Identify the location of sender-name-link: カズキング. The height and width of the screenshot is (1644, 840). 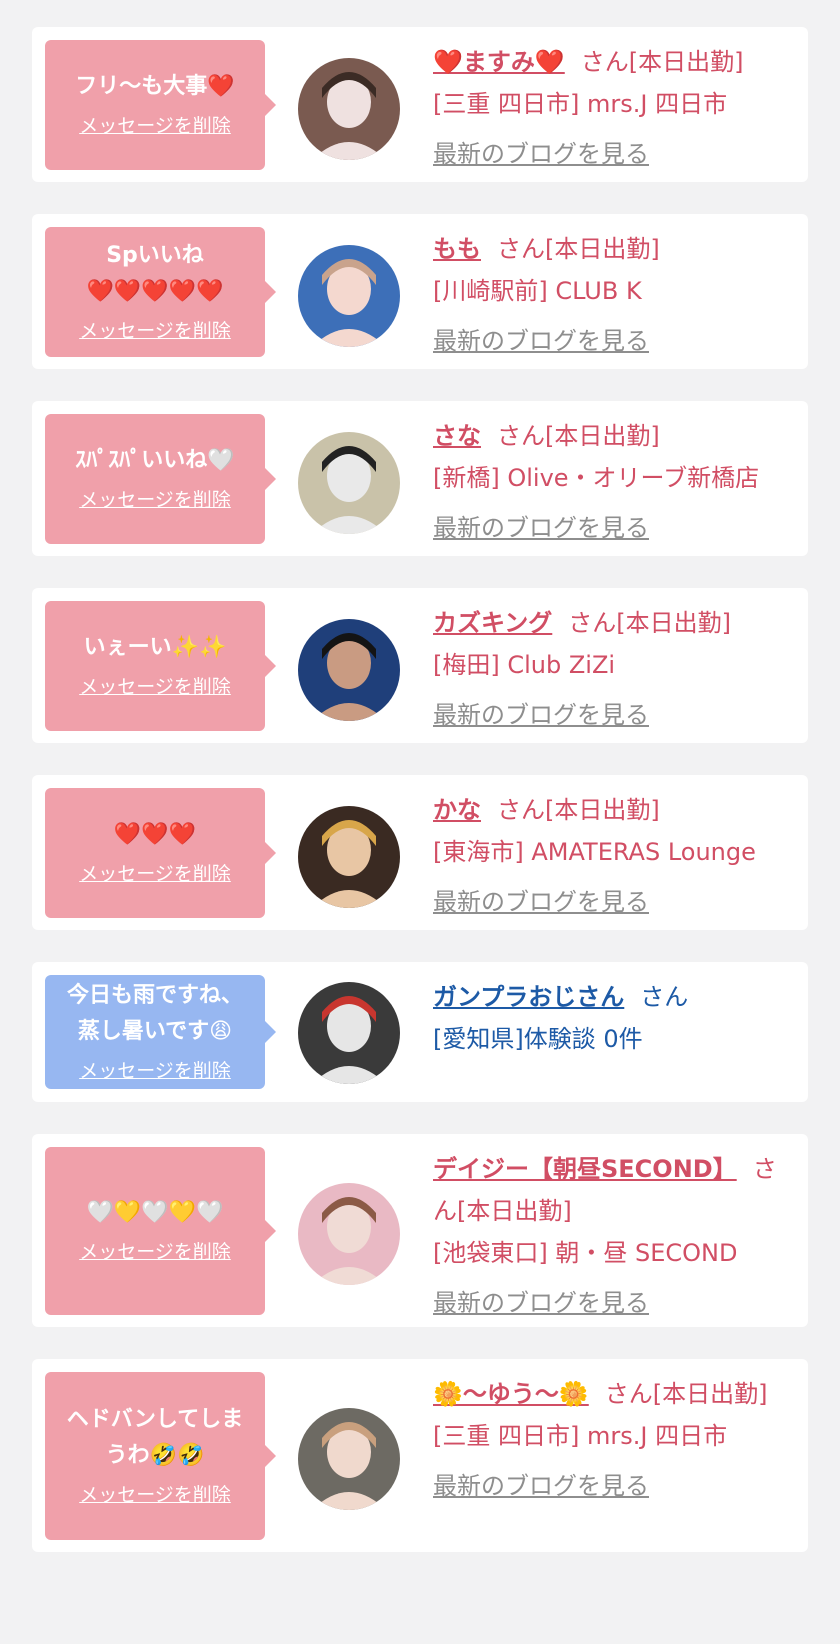
(492, 623).